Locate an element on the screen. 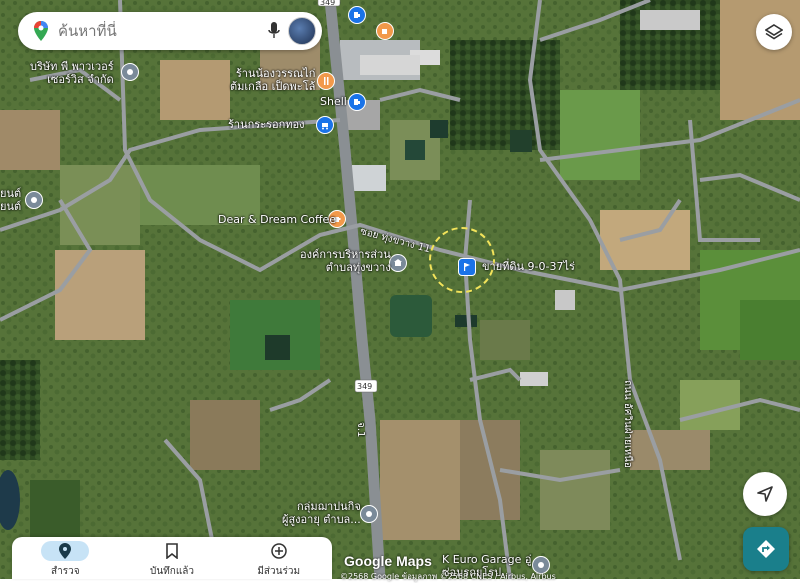 The image size is (800, 583). navigation-arrow-icon is located at coordinates (765, 494).